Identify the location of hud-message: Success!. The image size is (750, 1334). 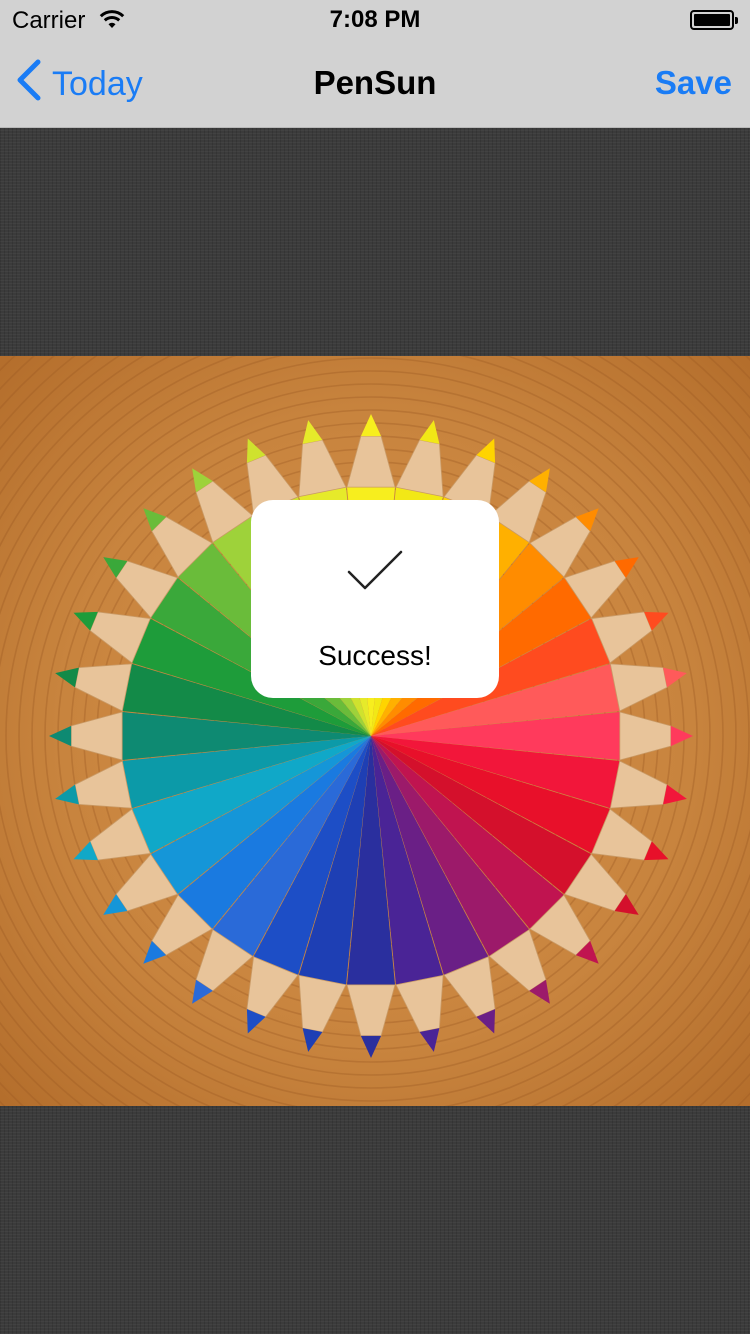
(375, 655).